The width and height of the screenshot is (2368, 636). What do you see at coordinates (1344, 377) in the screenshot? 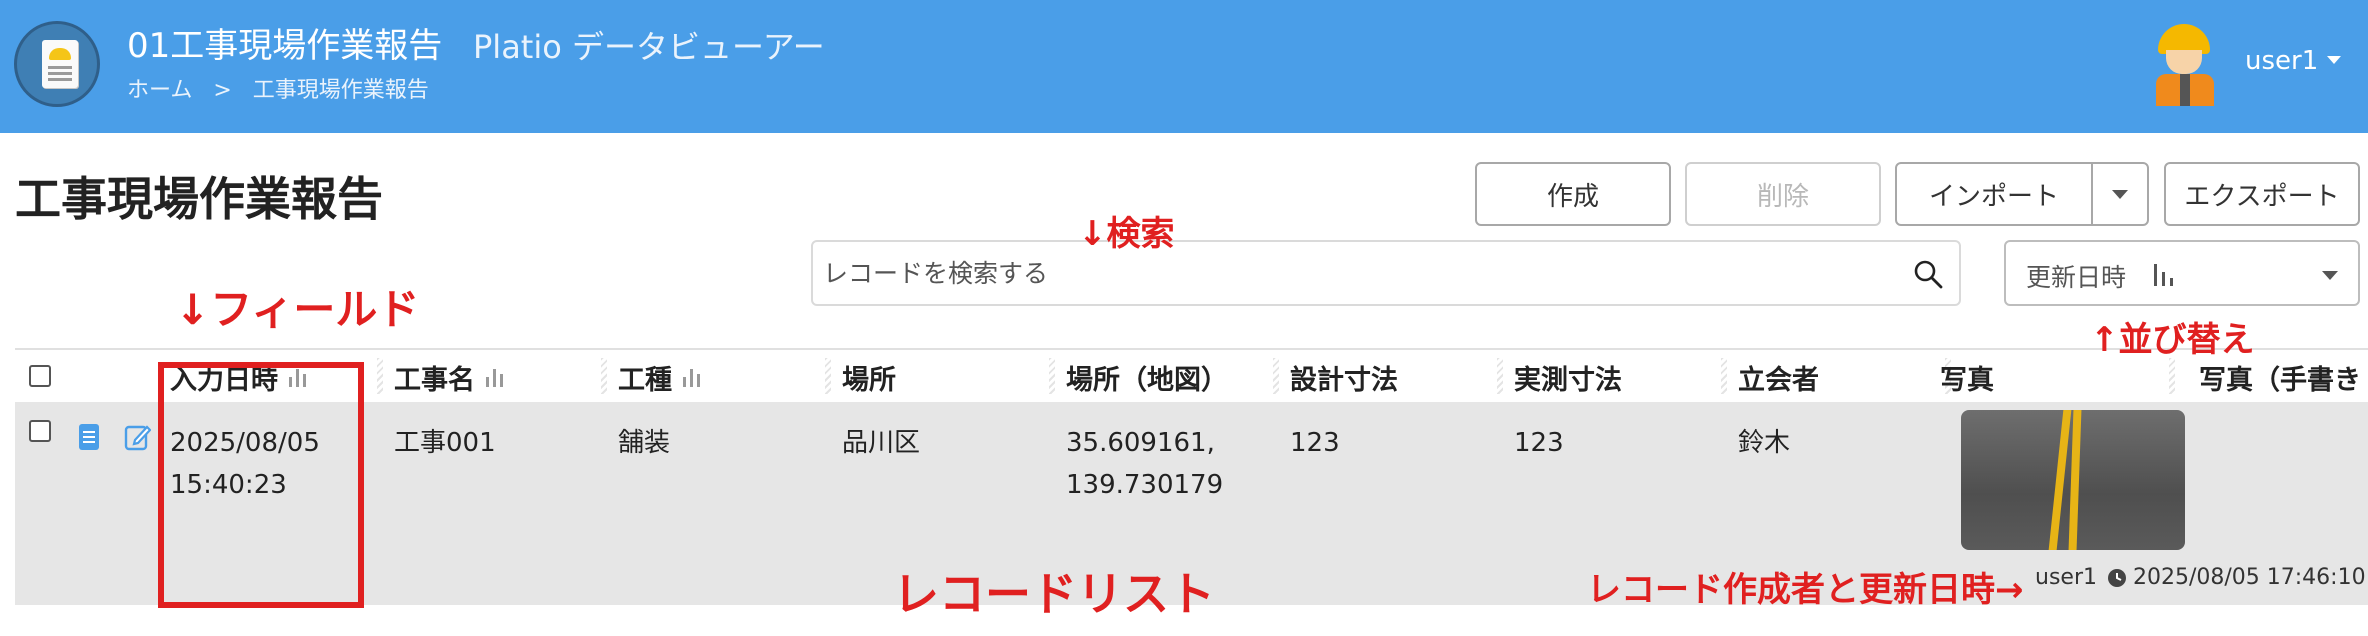
I see `column-header-design-size: 設計寸法` at bounding box center [1344, 377].